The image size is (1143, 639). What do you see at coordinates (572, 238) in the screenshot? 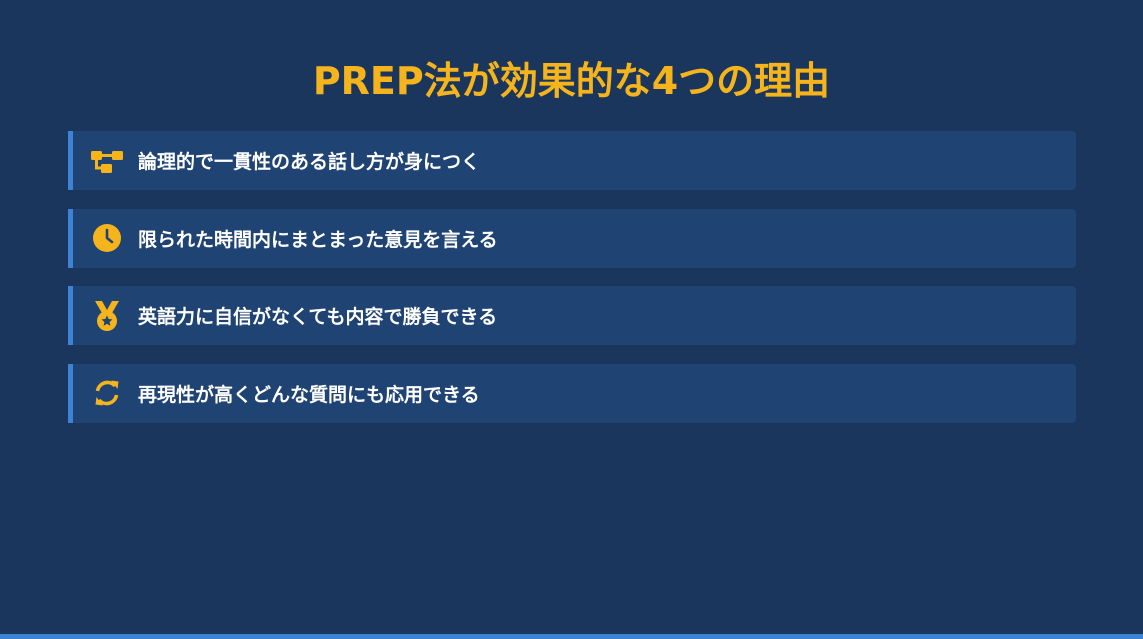
I see `reason-card-time: 限られた時間内にまとまった意見を言える` at bounding box center [572, 238].